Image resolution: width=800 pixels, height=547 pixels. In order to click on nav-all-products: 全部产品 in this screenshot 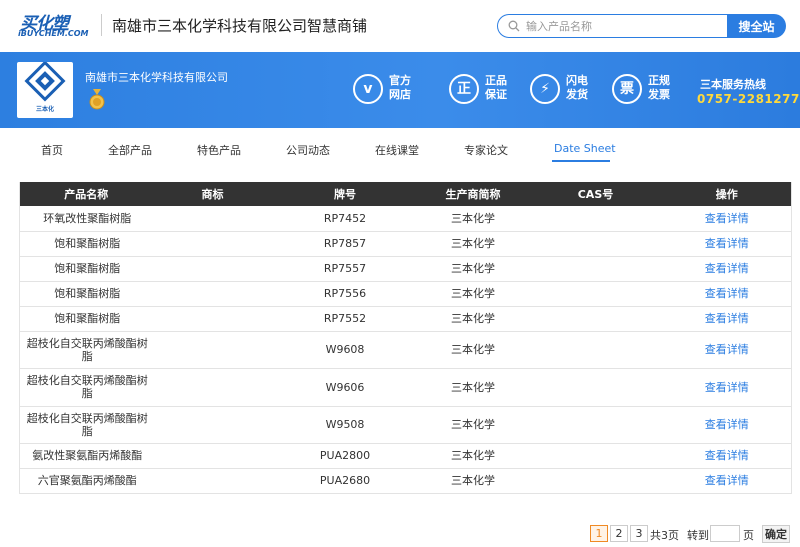, I will do `click(130, 150)`.